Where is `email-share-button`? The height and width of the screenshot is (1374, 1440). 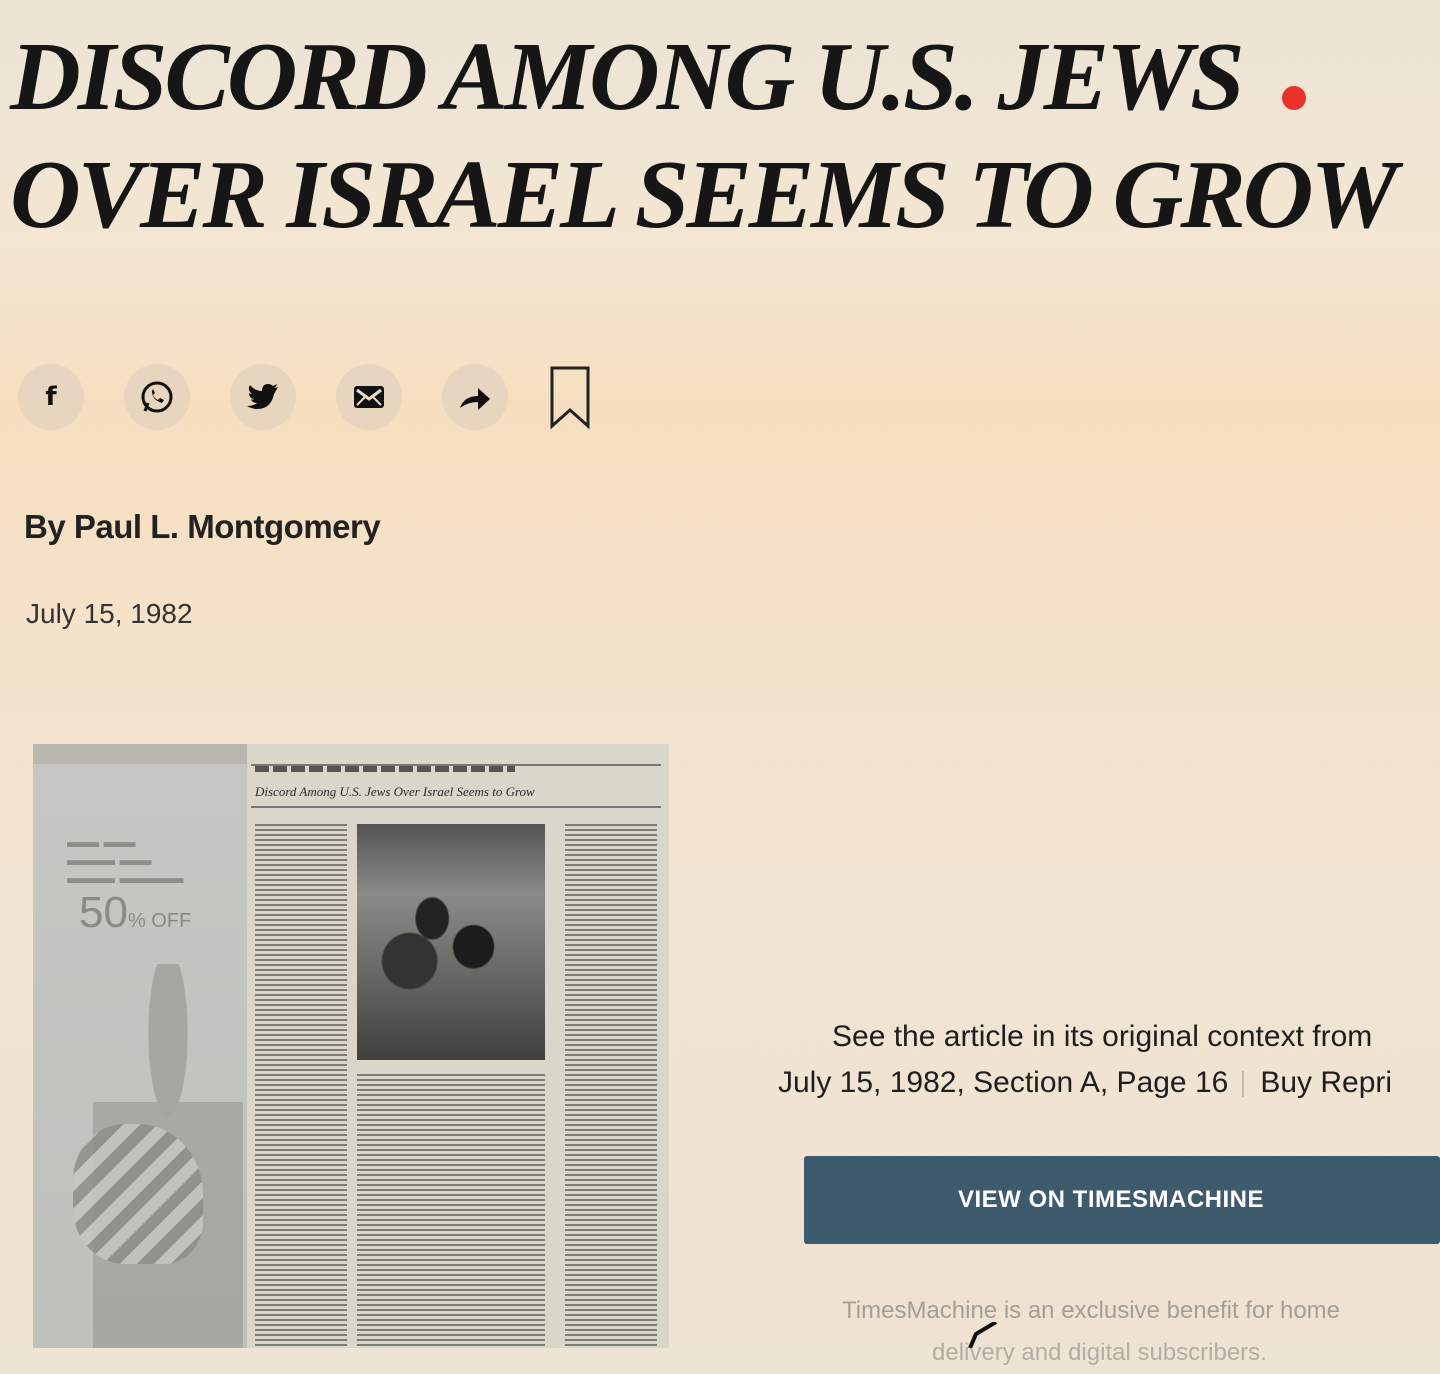 email-share-button is located at coordinates (369, 397).